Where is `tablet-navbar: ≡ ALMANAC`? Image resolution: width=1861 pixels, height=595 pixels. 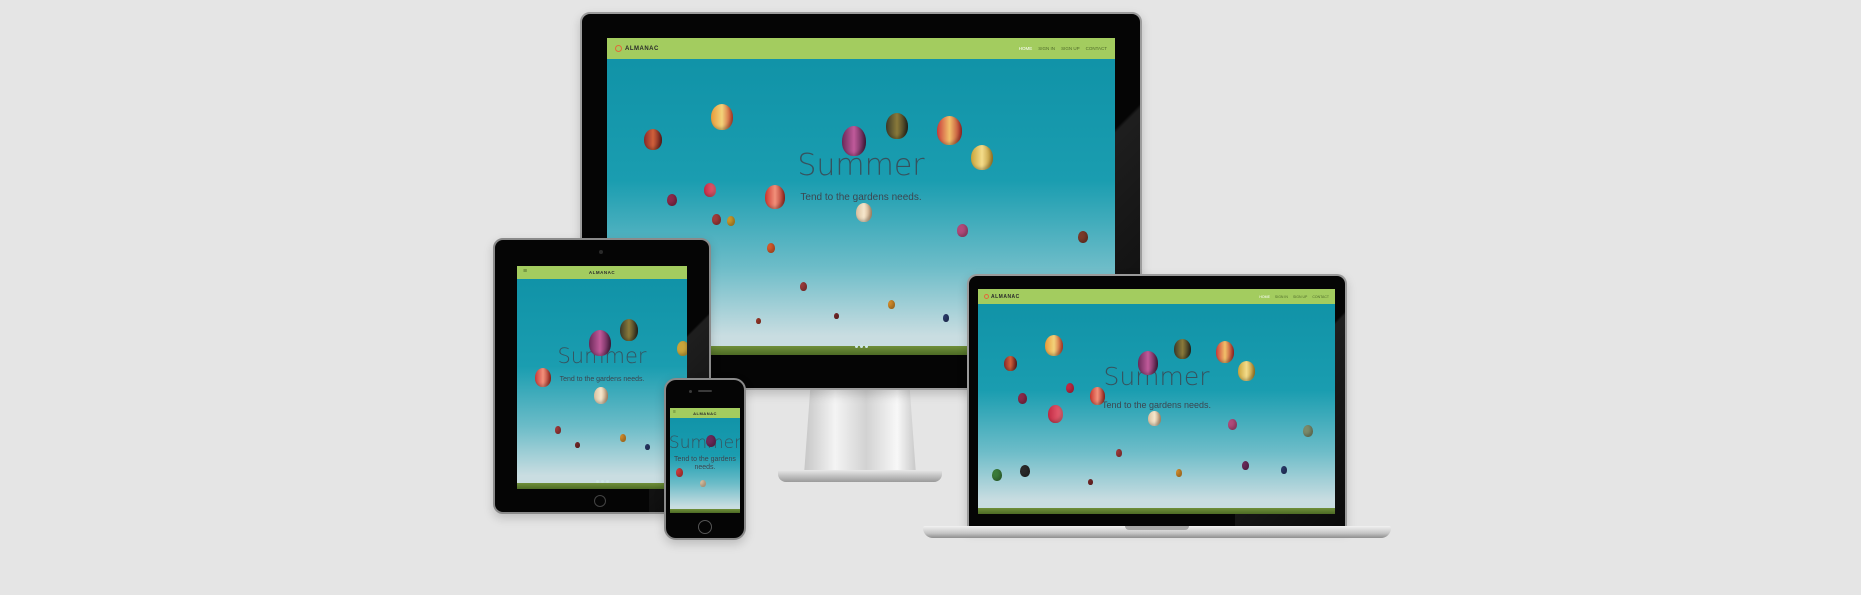 tablet-navbar: ≡ ALMANAC is located at coordinates (602, 272).